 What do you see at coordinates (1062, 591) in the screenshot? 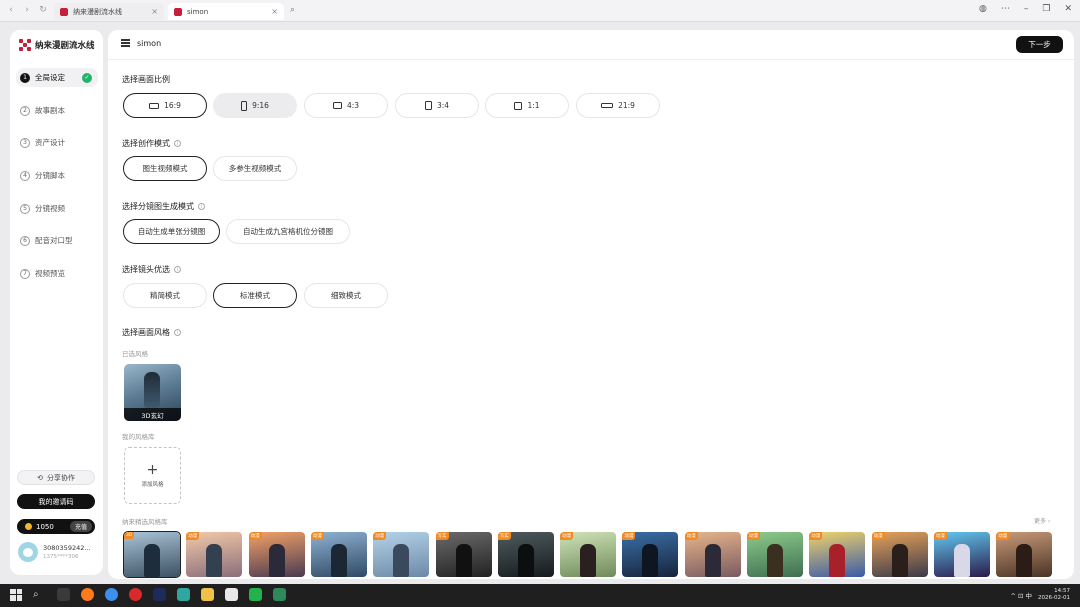
I see `clock-time: 14:57` at bounding box center [1062, 591].